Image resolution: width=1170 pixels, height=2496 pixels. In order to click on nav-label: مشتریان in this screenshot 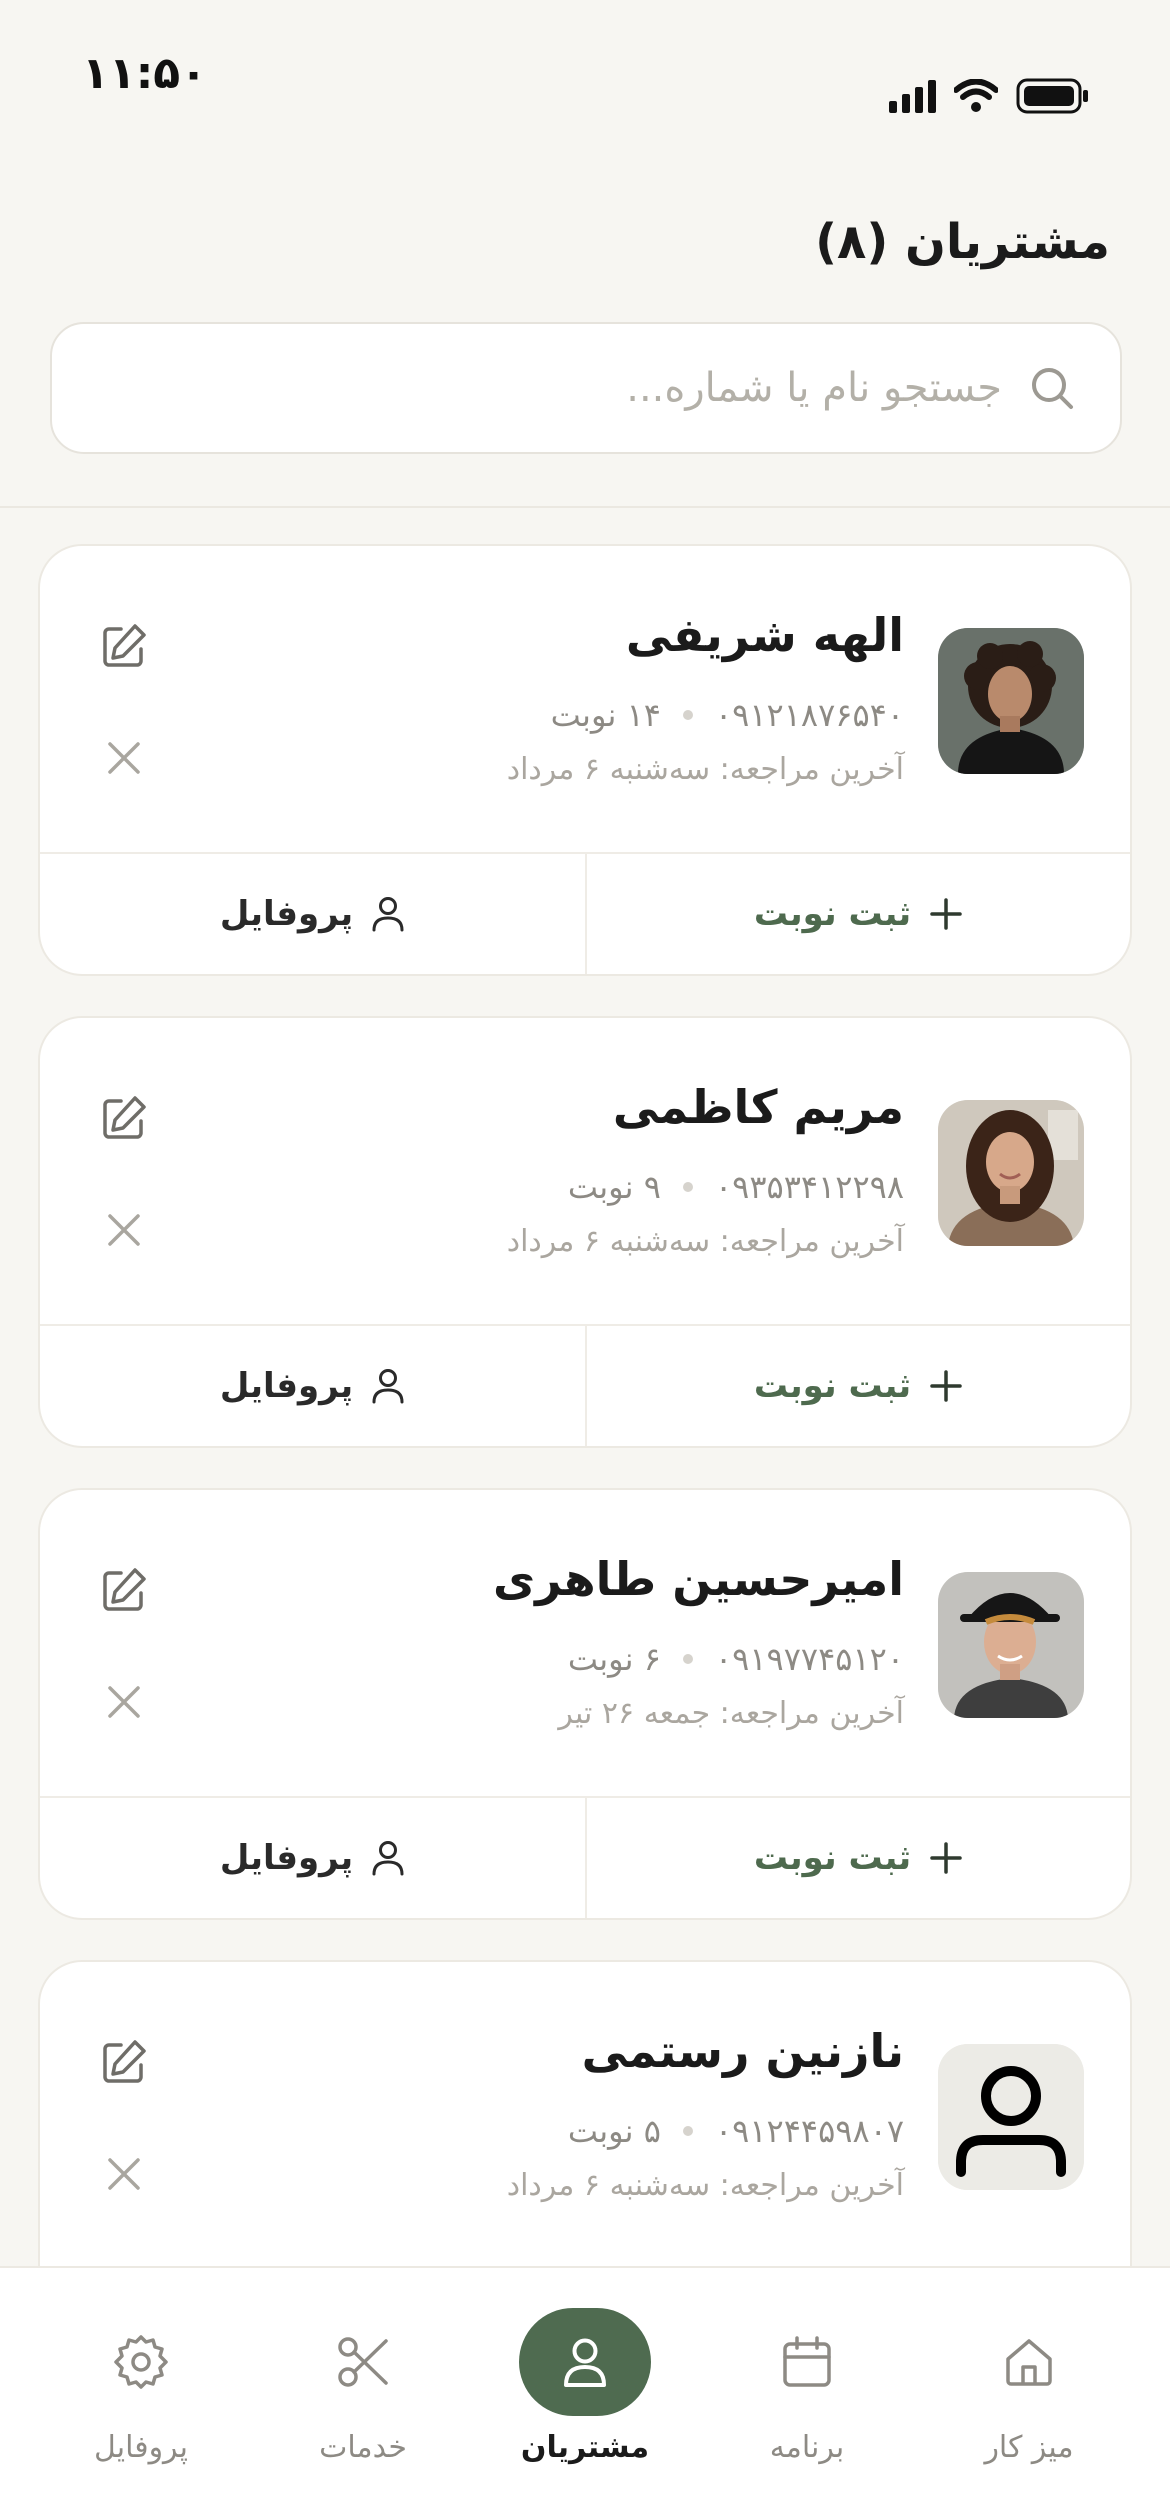, I will do `click(585, 2447)`.